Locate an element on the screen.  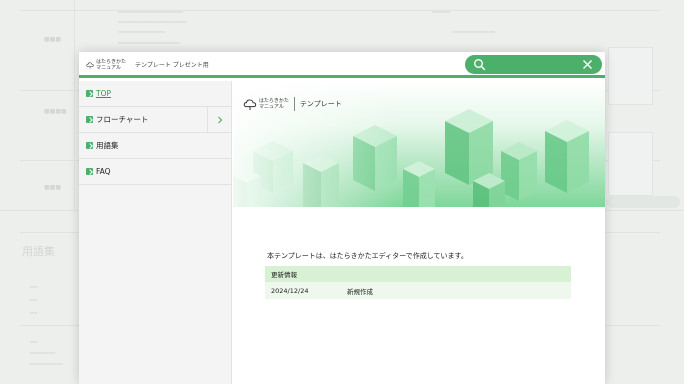
hero-header: はたらきかた マニュアル テンプレート is located at coordinates (292, 104).